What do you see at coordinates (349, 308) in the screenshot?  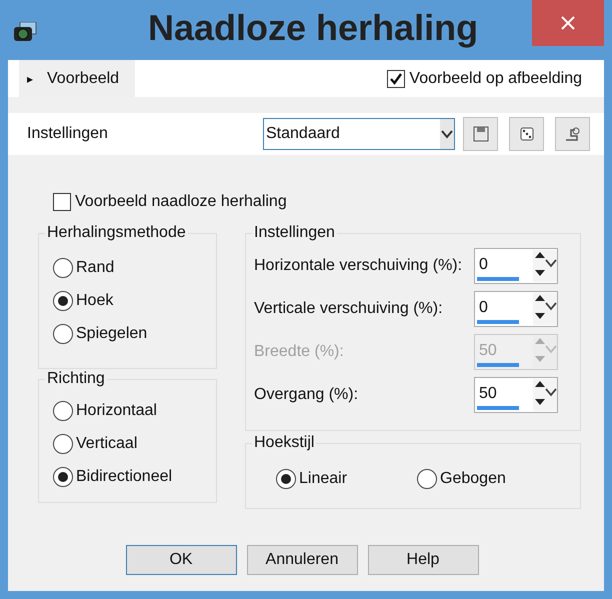 I see `field-label: Verticale verschuiving (%):` at bounding box center [349, 308].